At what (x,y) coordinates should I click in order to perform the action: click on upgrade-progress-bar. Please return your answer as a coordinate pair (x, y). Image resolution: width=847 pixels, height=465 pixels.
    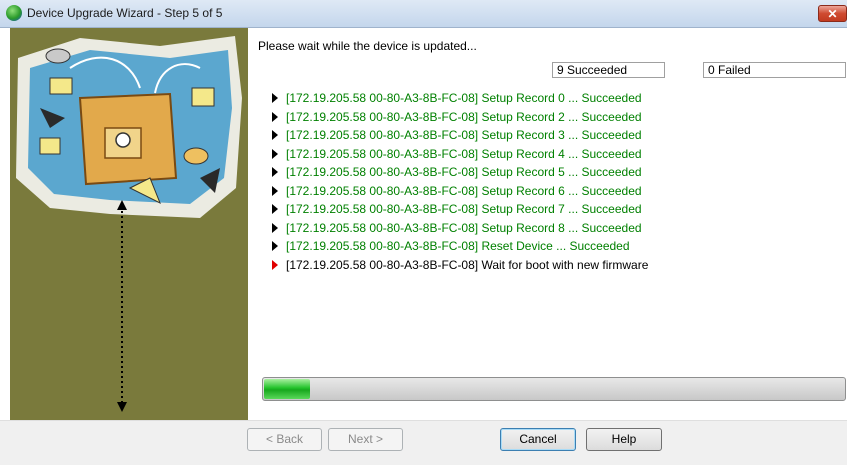
    Looking at the image, I should click on (554, 389).